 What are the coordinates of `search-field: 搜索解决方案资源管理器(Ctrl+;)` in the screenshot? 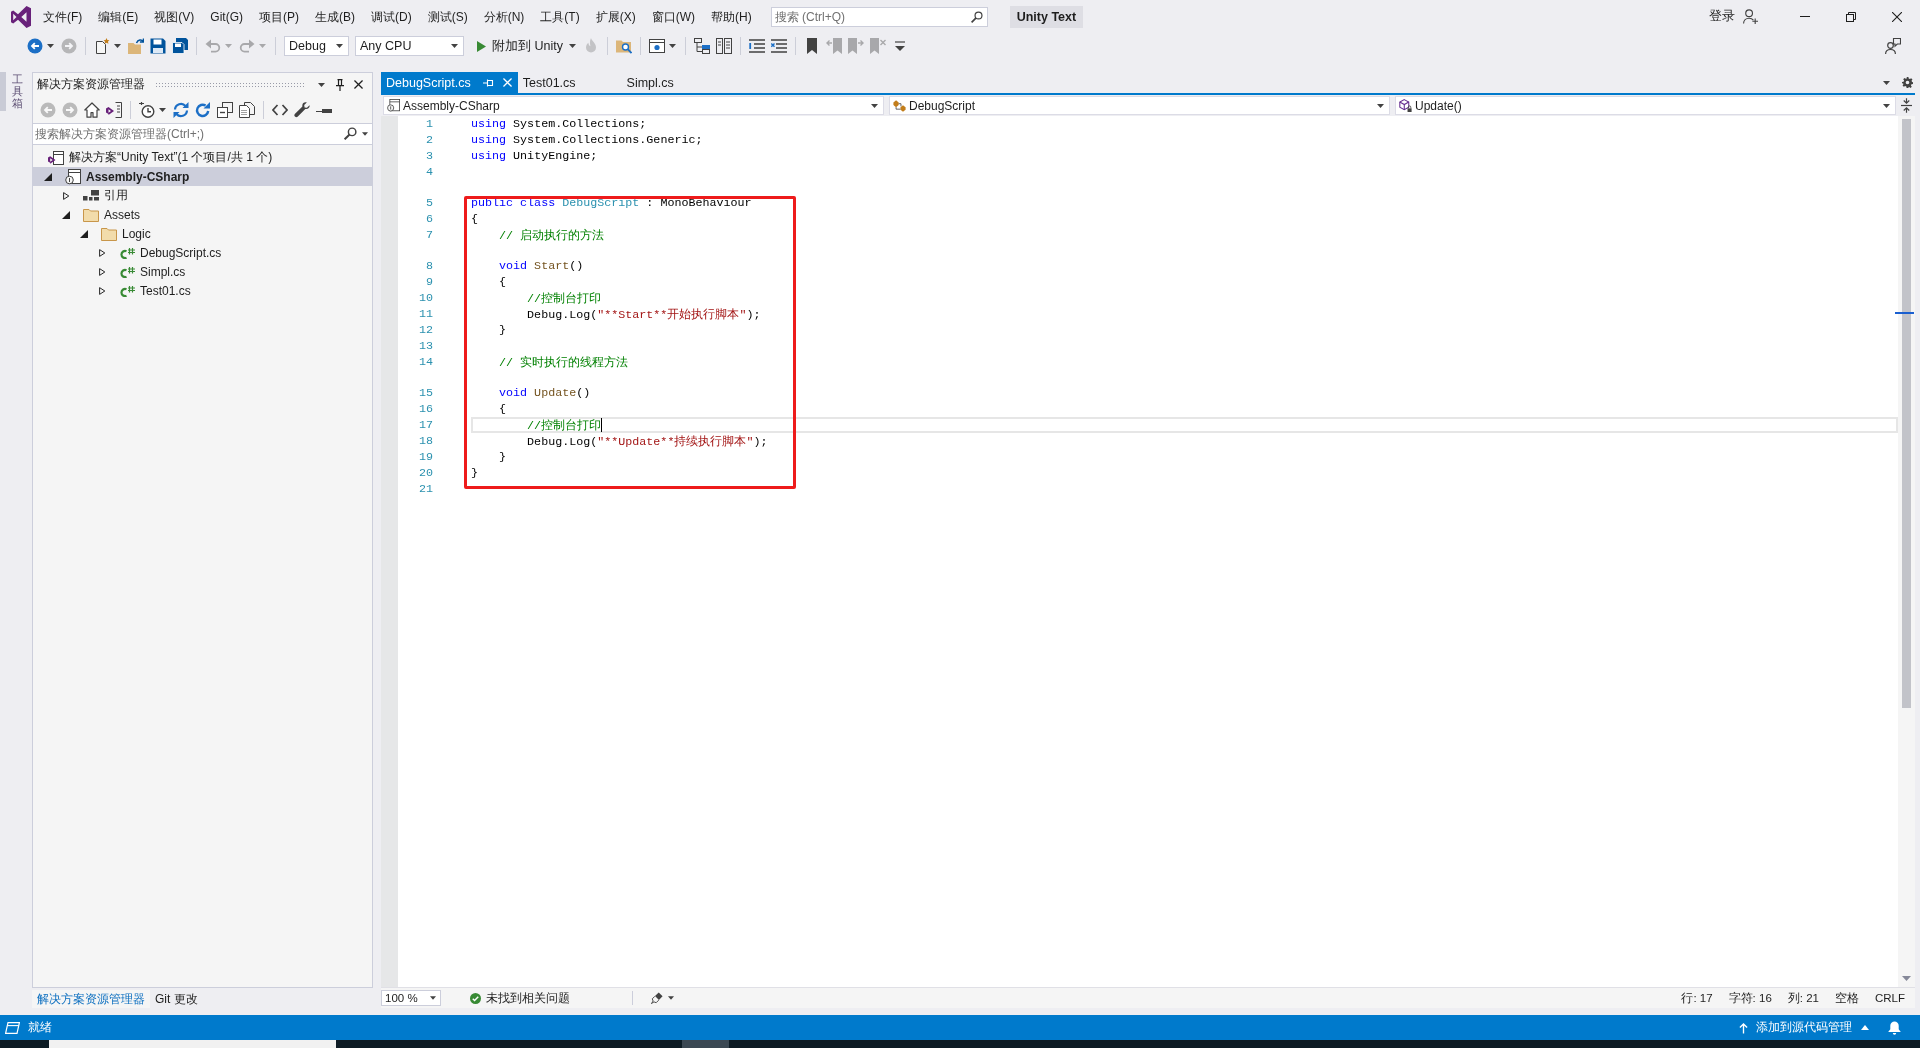 It's located at (202, 134).